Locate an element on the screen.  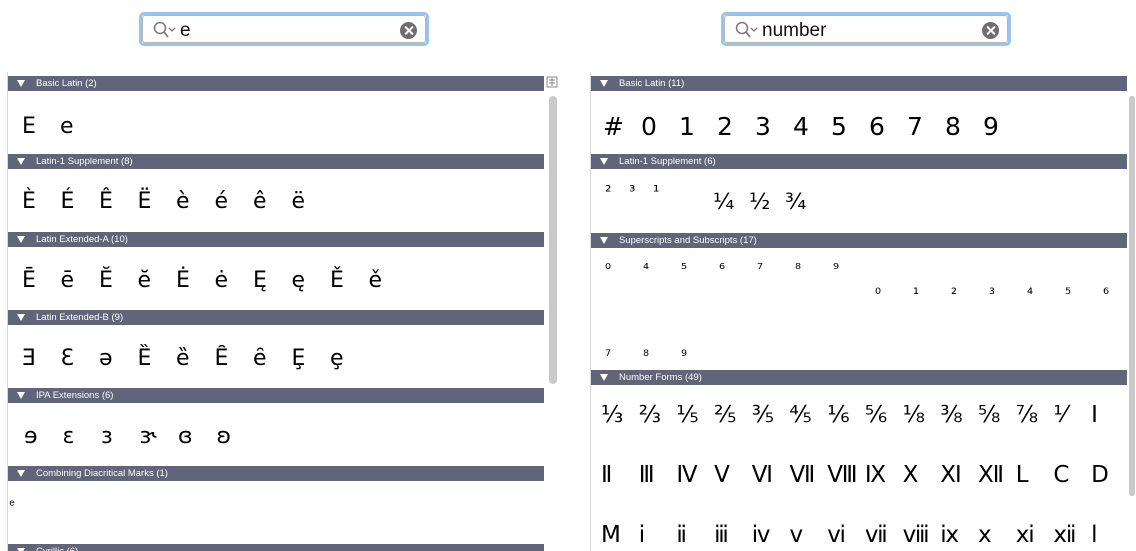
character-glyph: ⅹ is located at coordinates (985, 535).